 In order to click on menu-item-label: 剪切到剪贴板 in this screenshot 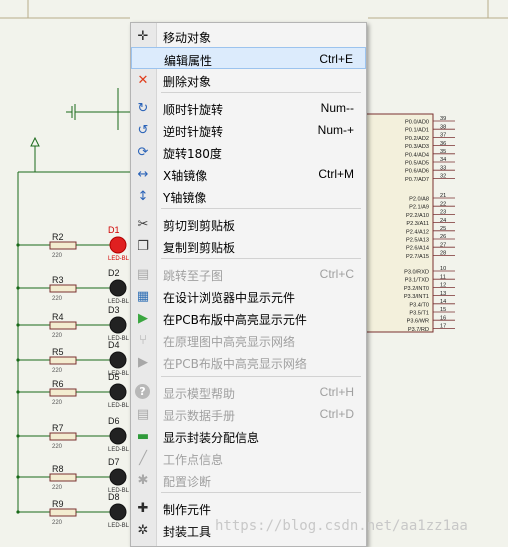, I will do `click(199, 226)`.